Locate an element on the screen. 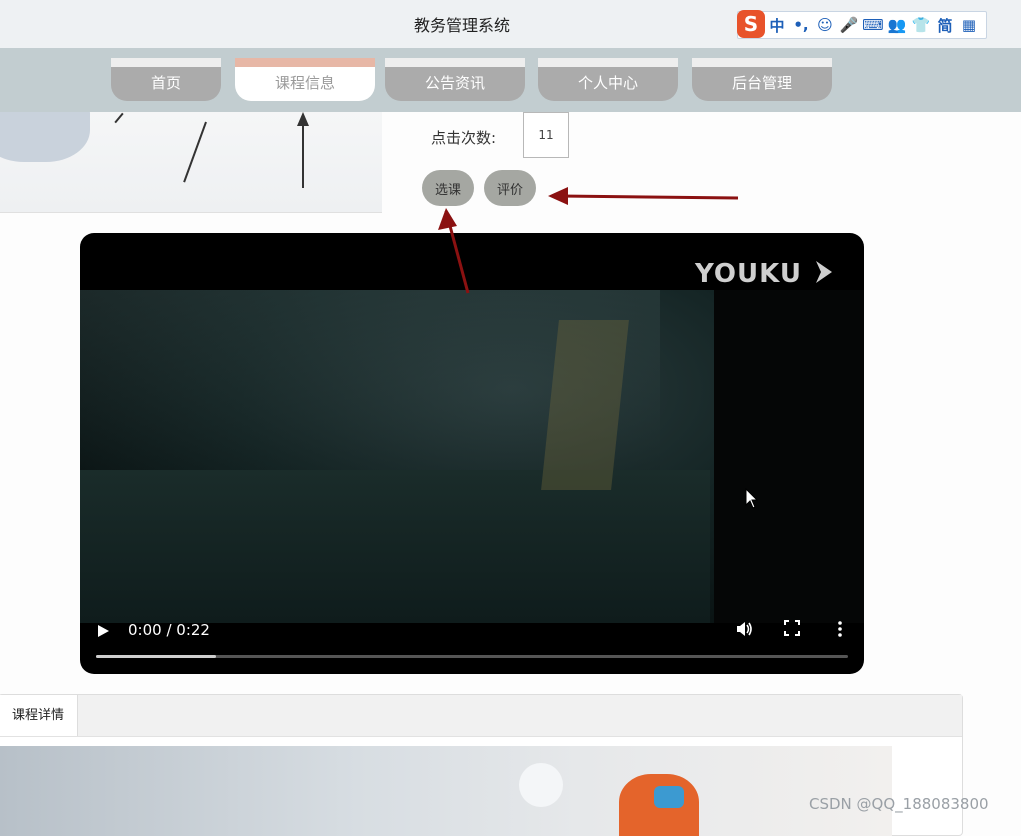 This screenshot has height=836, width=1021. video-progress-fill is located at coordinates (156, 656).